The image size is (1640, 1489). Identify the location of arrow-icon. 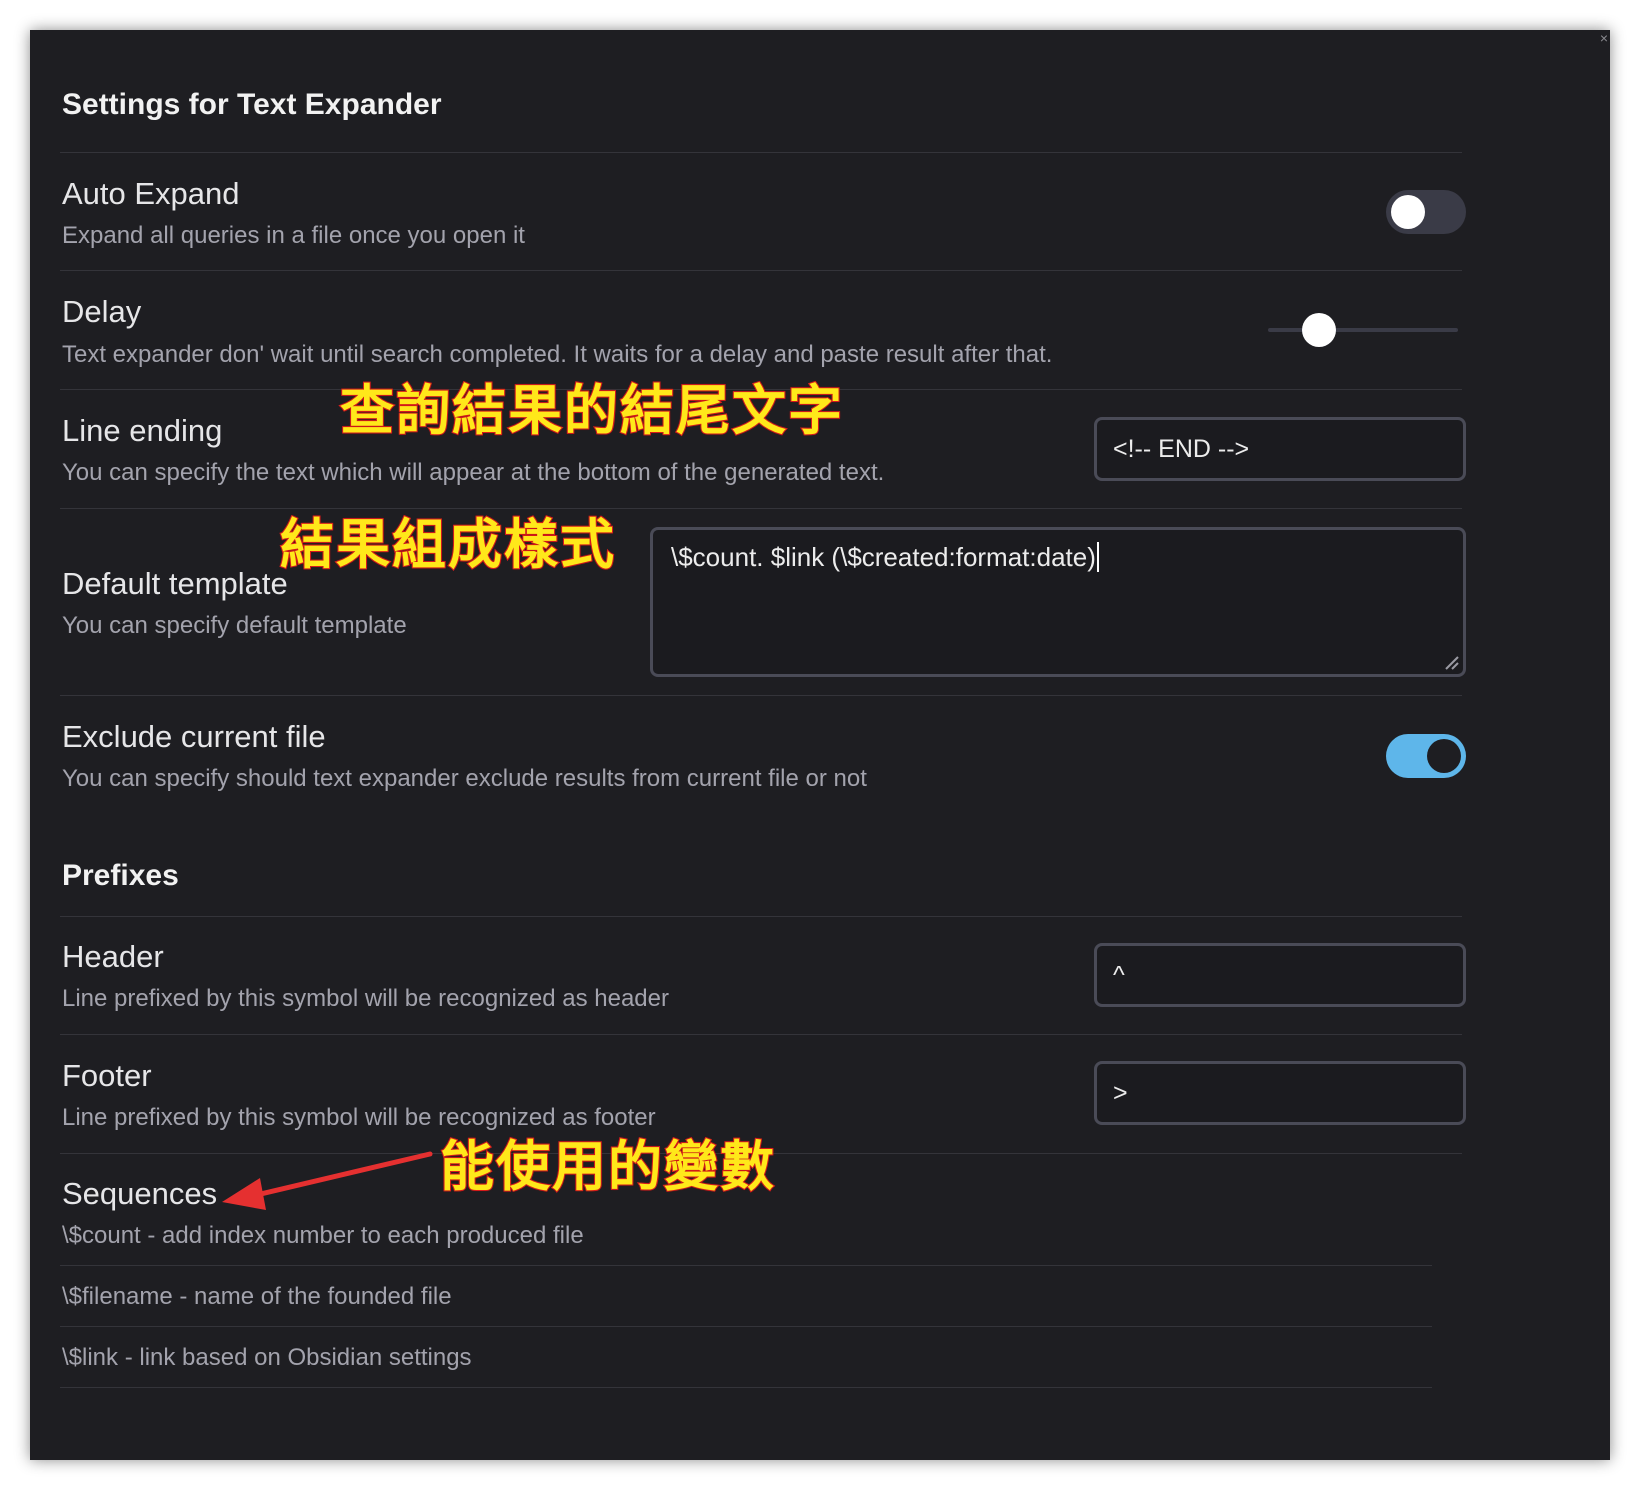
(327, 1180).